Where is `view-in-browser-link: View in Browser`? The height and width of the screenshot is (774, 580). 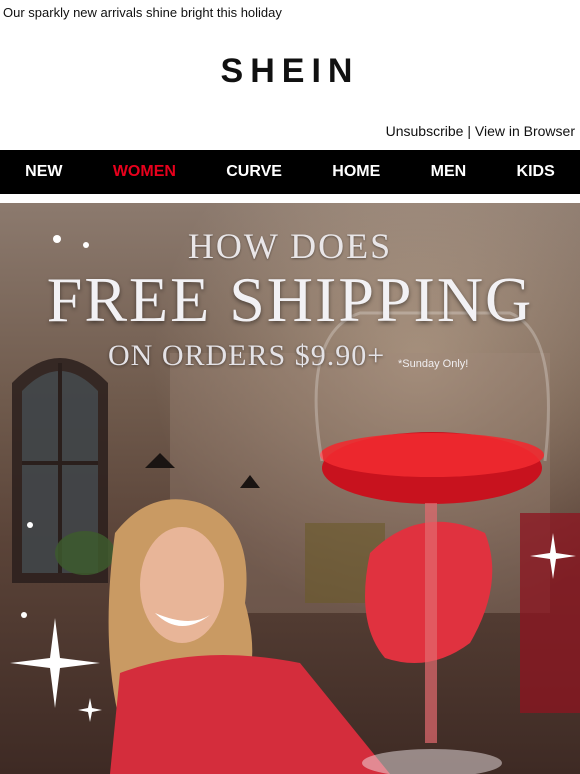 view-in-browser-link: View in Browser is located at coordinates (525, 131).